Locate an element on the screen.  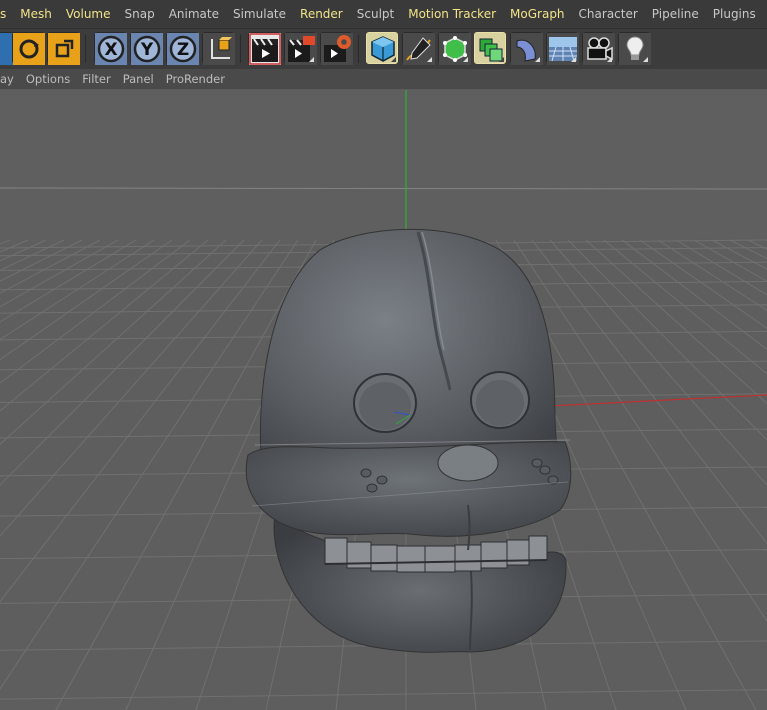
render-view-button is located at coordinates (264, 48).